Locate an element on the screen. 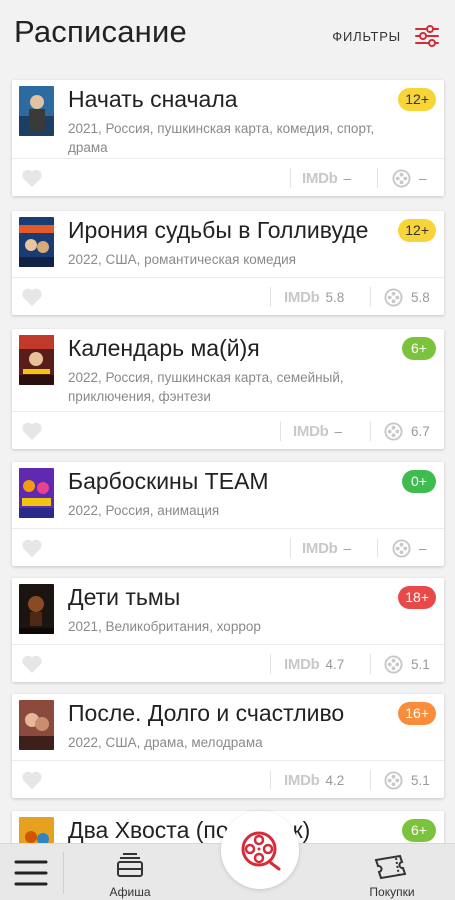 The image size is (455, 900). kp-value: 5.1 is located at coordinates (420, 780).